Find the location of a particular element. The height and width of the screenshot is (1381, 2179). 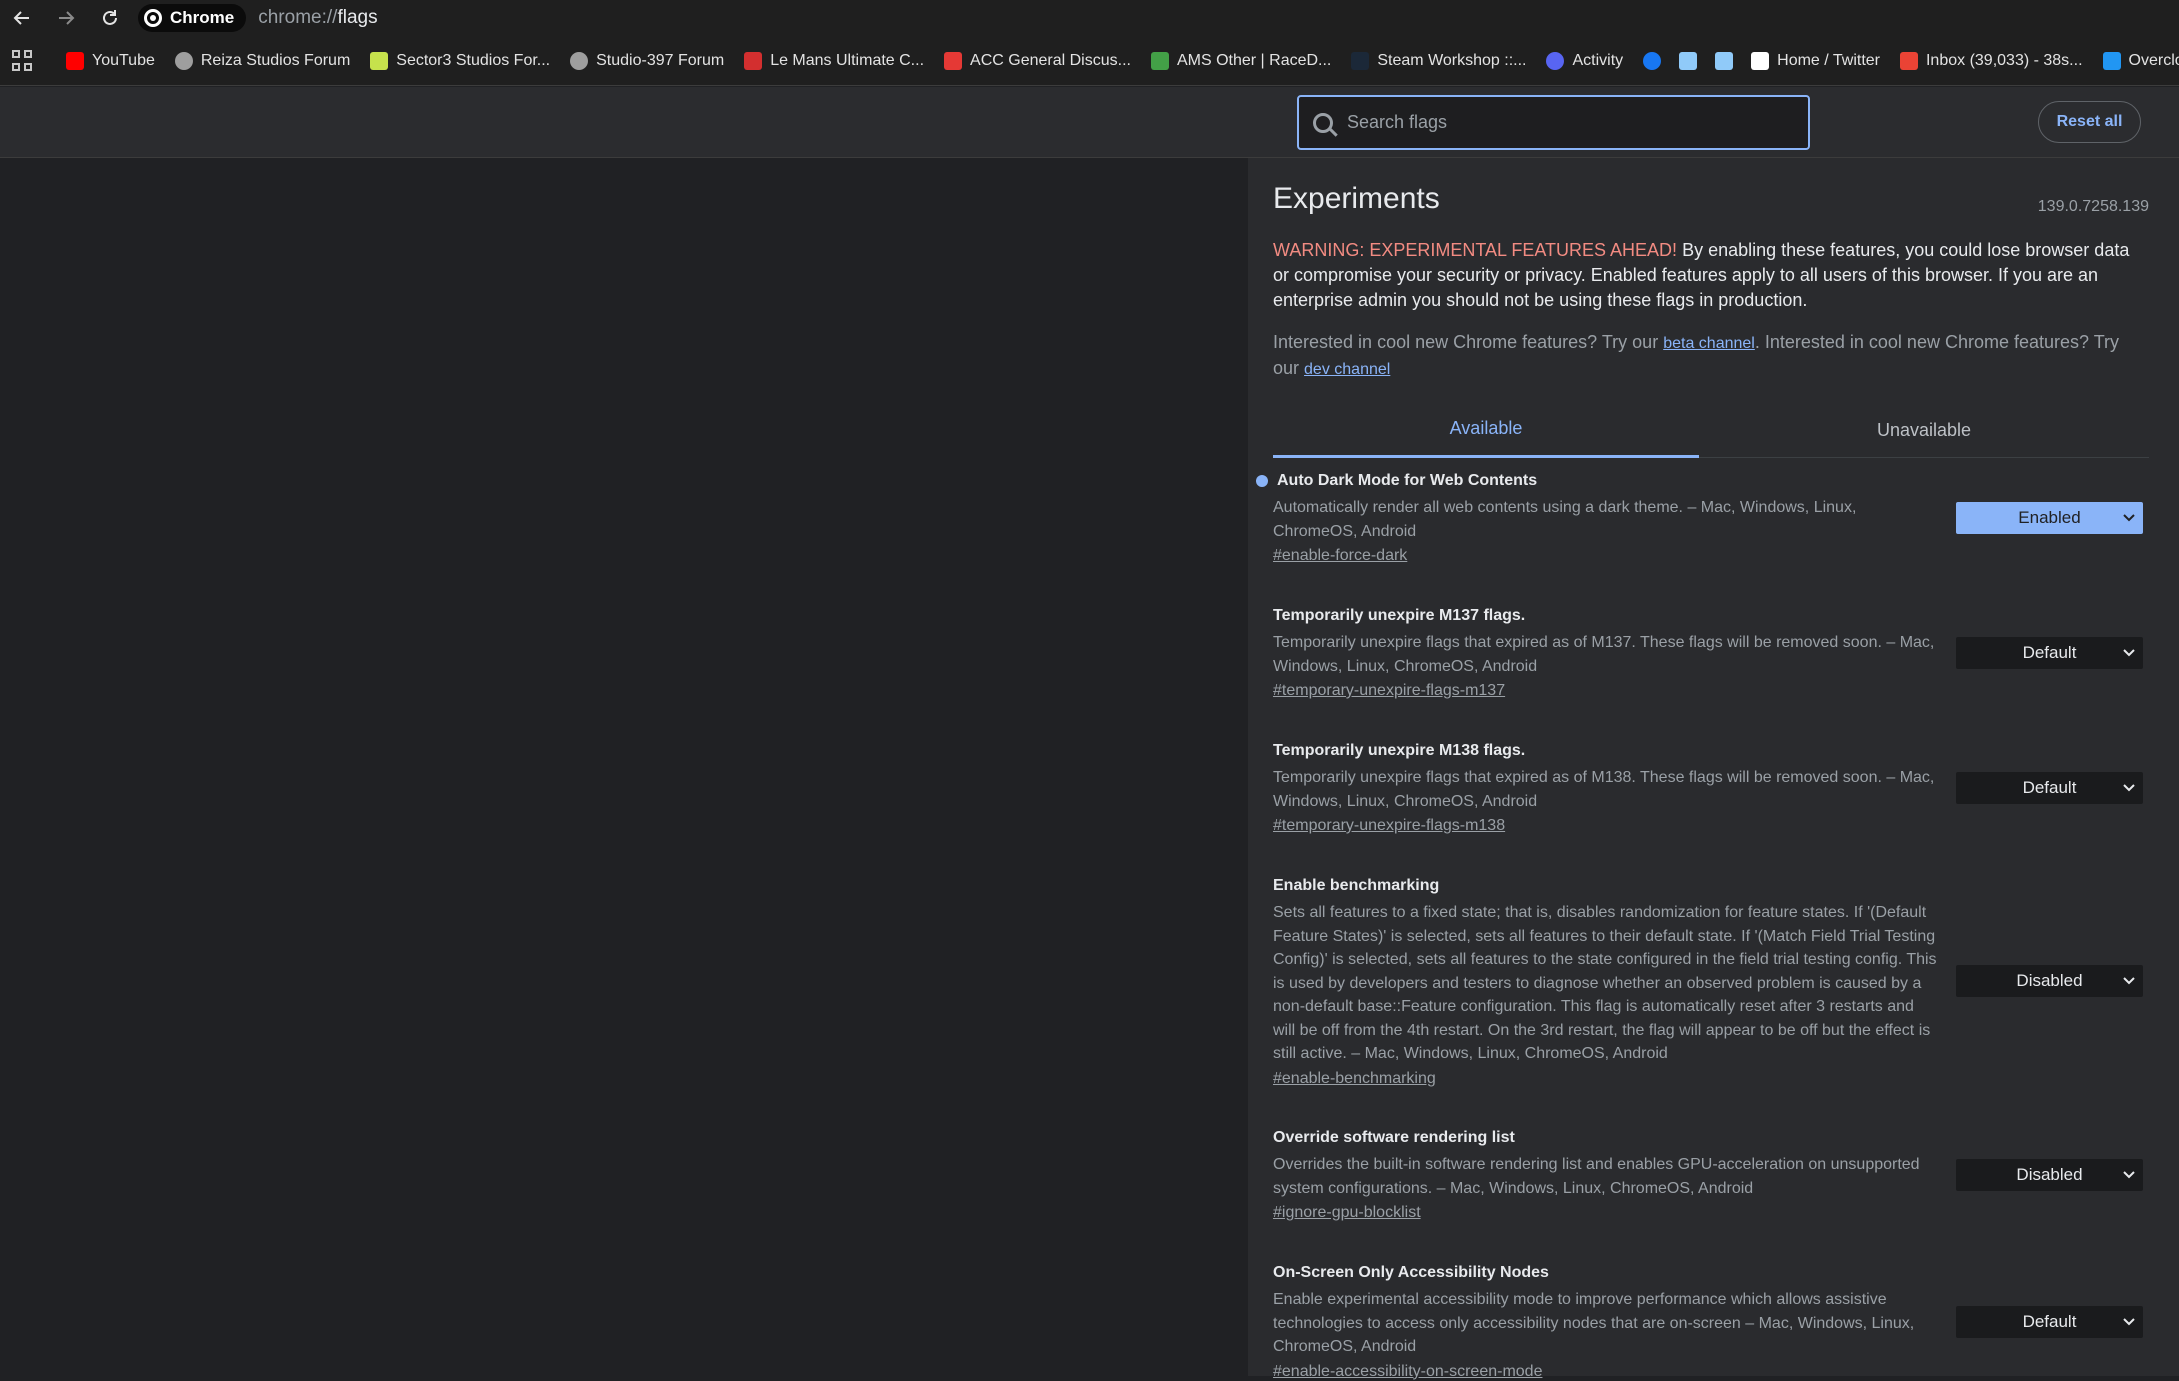

url-text: chrome://flags is located at coordinates (317, 18).